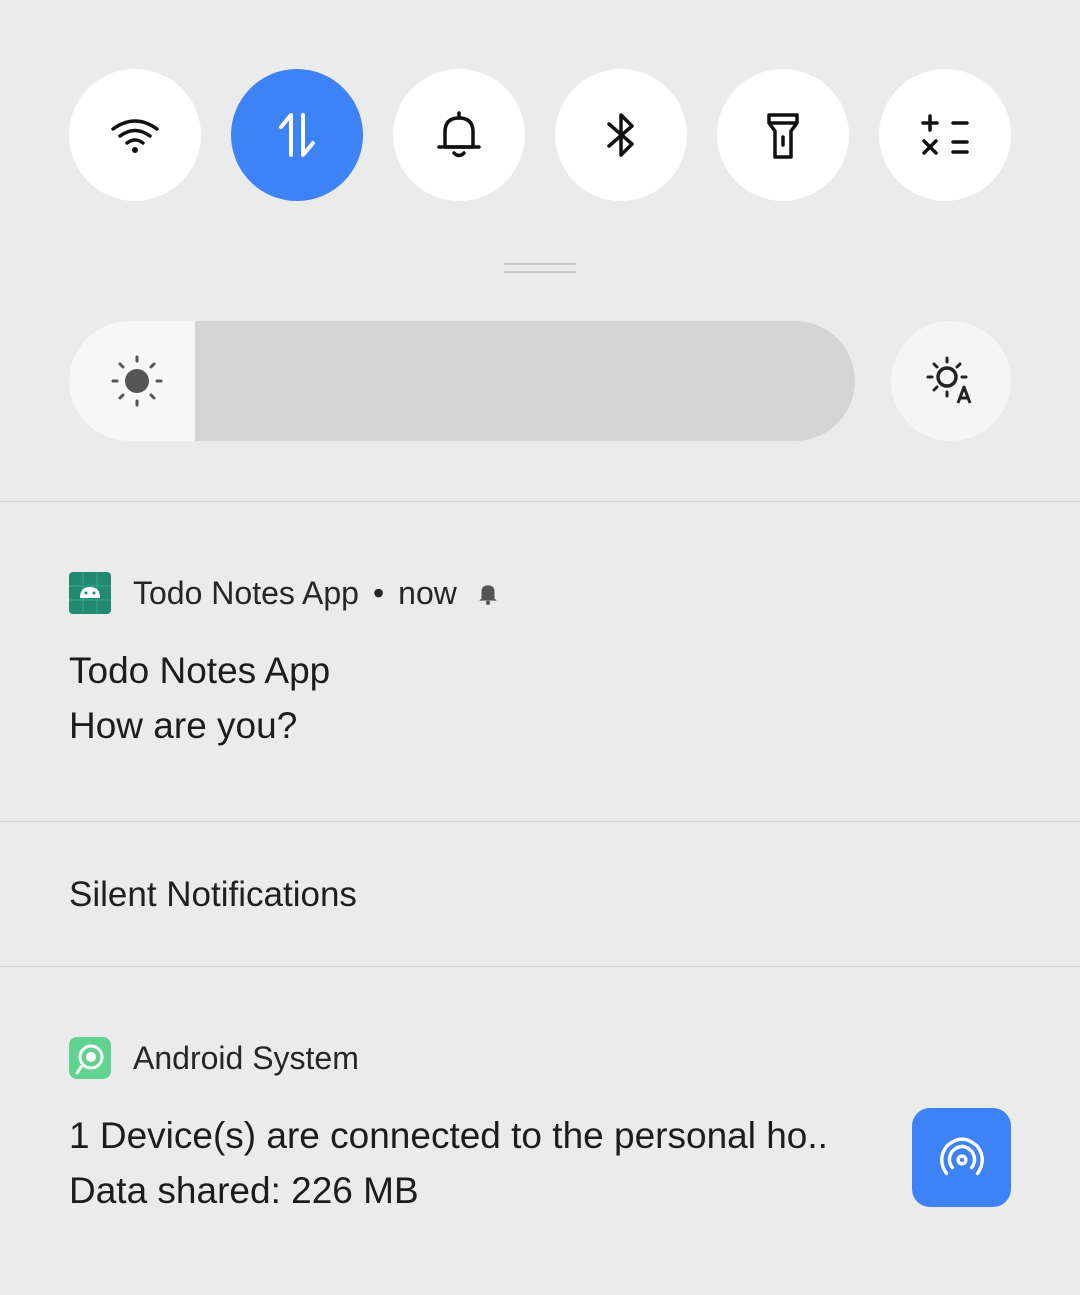  I want to click on flashlight-toggle, so click(783, 135).